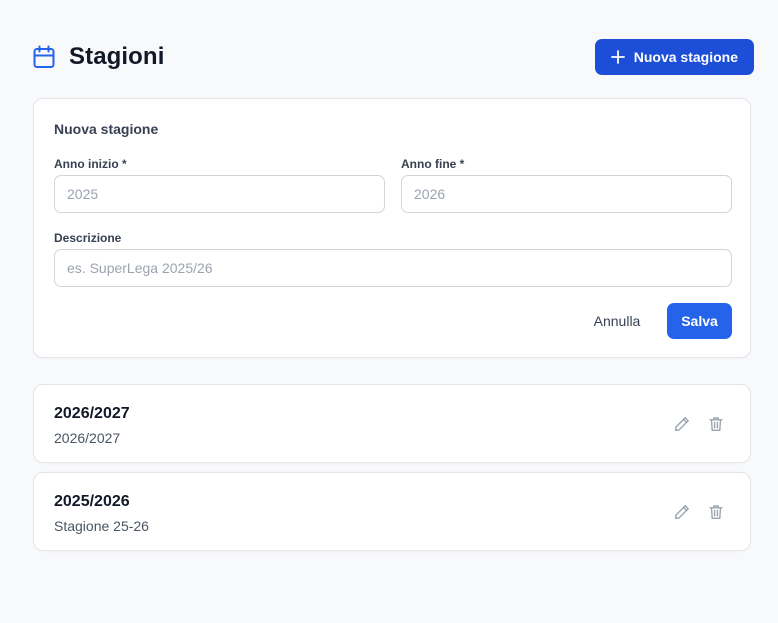 The image size is (778, 623). What do you see at coordinates (699, 321) in the screenshot?
I see `save-button: Salva` at bounding box center [699, 321].